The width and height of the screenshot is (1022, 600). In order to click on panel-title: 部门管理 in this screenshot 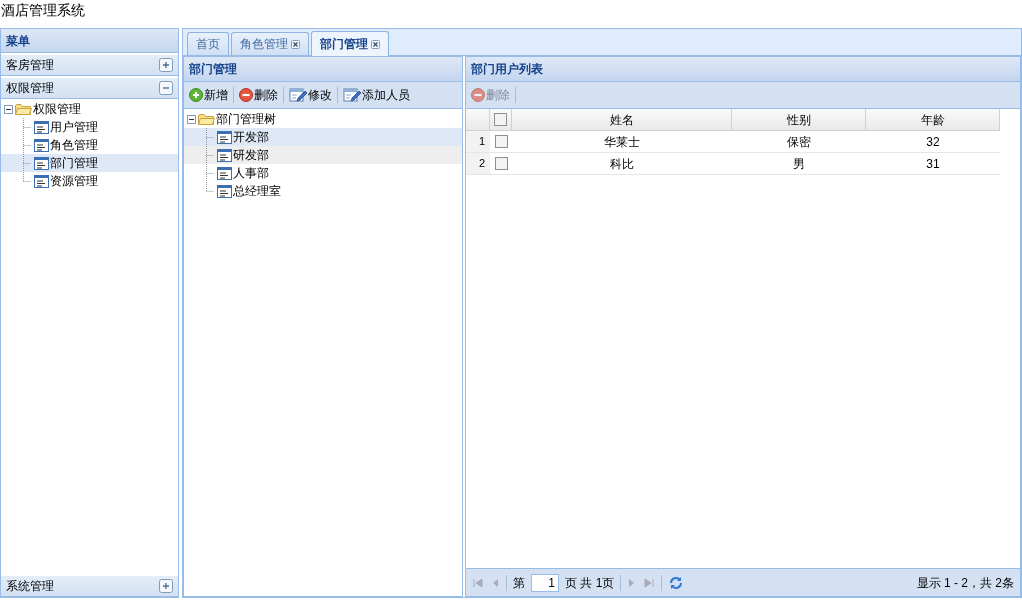, I will do `click(213, 69)`.